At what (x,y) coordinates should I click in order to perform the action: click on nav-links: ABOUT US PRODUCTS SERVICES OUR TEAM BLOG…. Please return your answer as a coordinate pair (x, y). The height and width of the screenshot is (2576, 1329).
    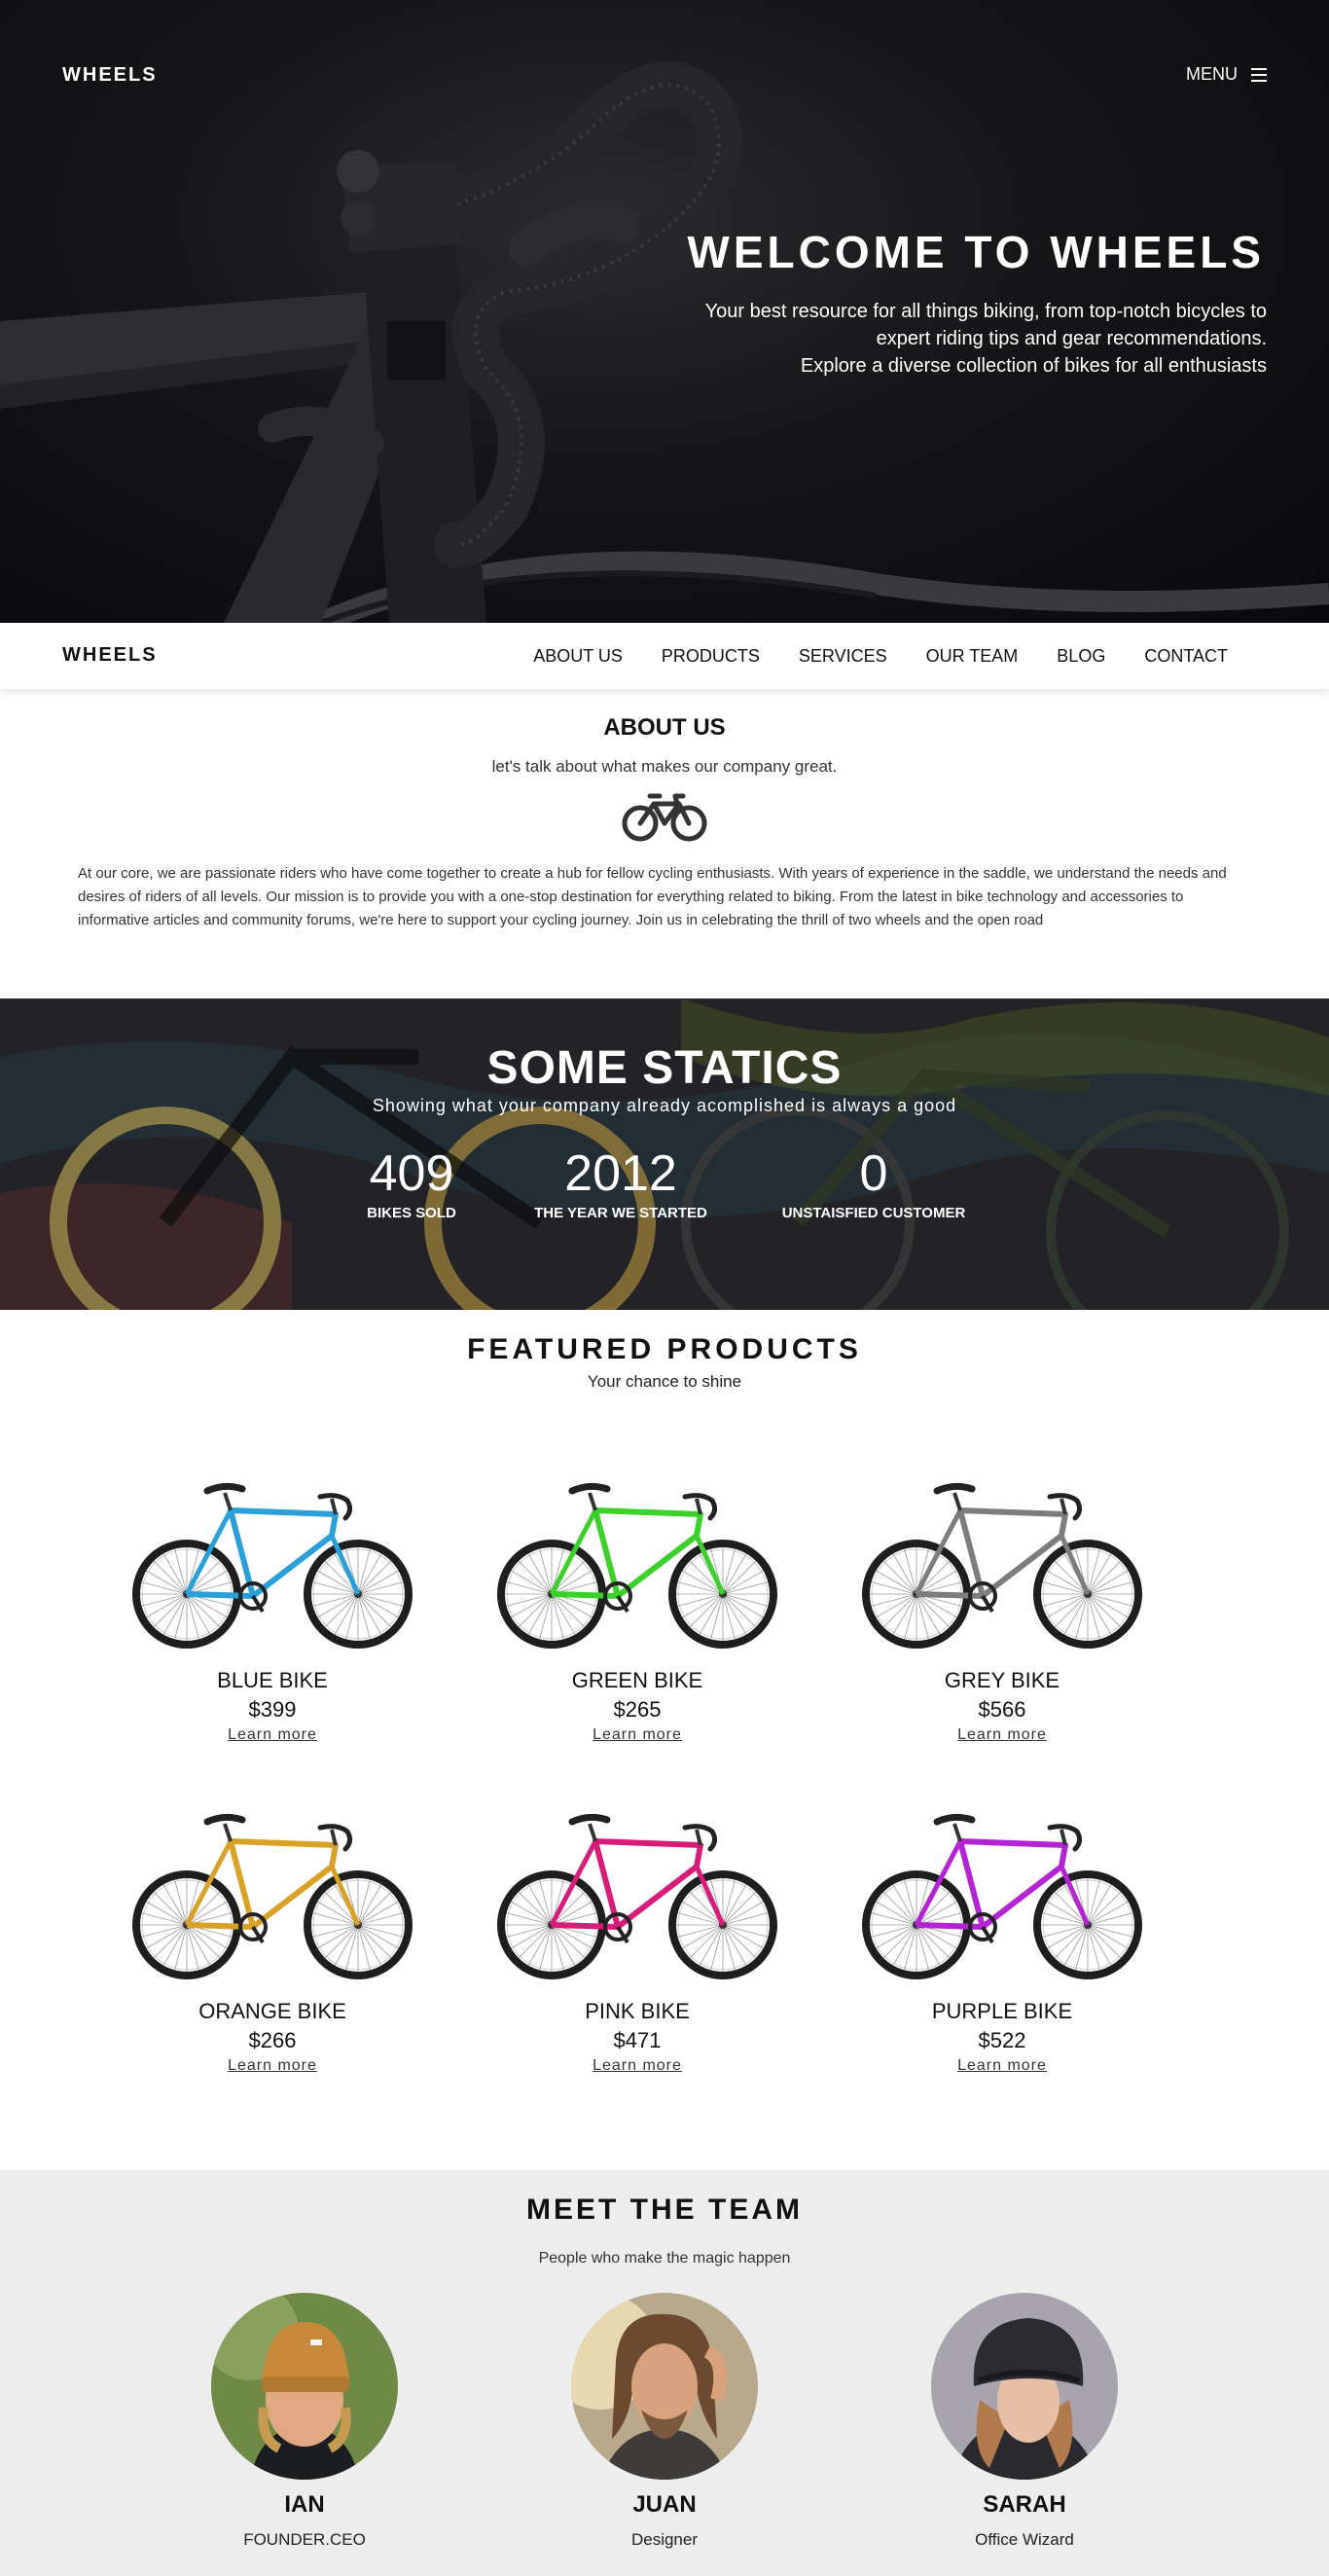
    Looking at the image, I should click on (880, 656).